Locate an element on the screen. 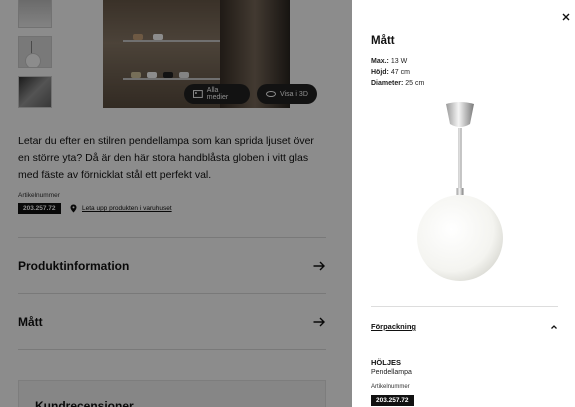 The image size is (575, 407). spec-height-value: 47 cm is located at coordinates (400, 72).